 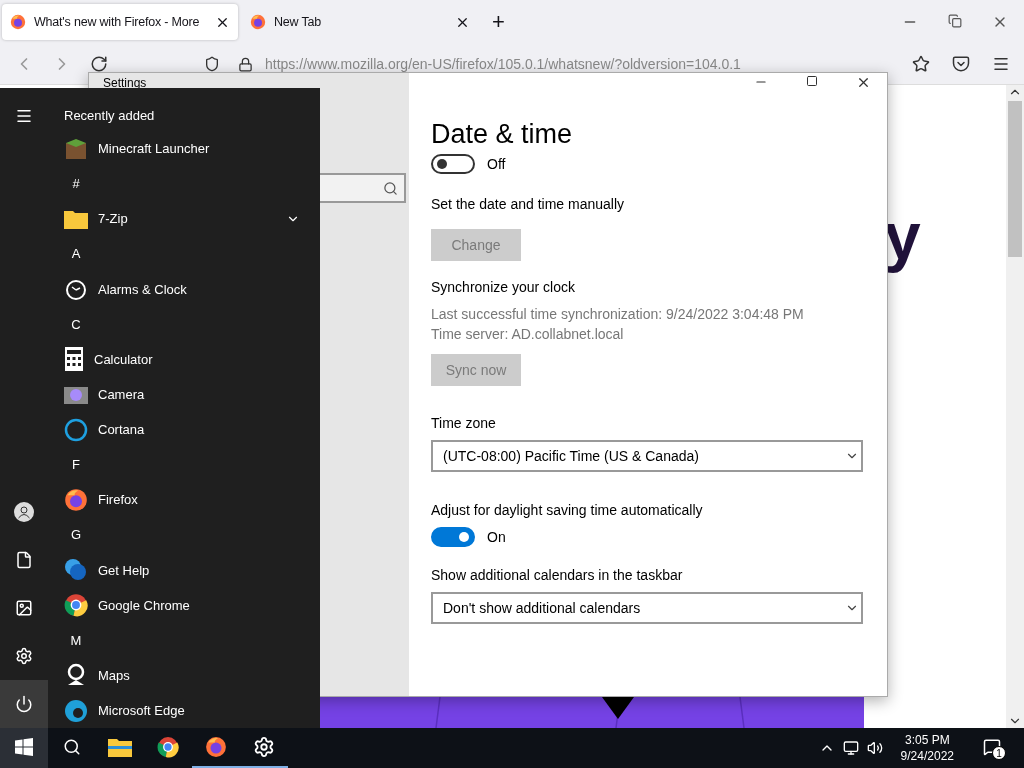 What do you see at coordinates (76, 324) in the screenshot?
I see `letter-heading: C` at bounding box center [76, 324].